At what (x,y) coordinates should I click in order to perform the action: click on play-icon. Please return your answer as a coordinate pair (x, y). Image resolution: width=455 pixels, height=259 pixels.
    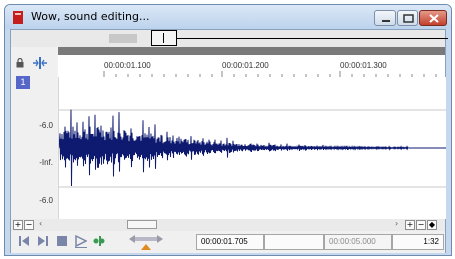
    Looking at the image, I should click on (81, 241).